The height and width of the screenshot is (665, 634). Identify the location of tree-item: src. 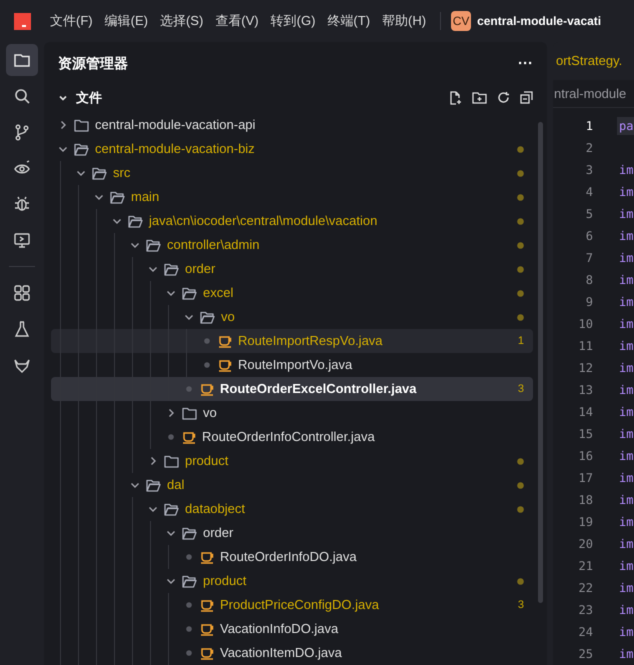
(292, 173).